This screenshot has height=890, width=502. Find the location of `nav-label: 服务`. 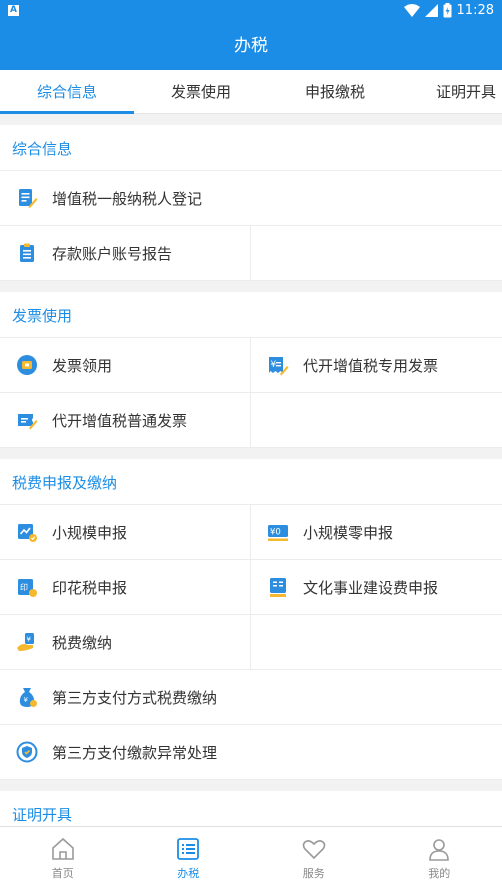

nav-label: 服务 is located at coordinates (313, 873).